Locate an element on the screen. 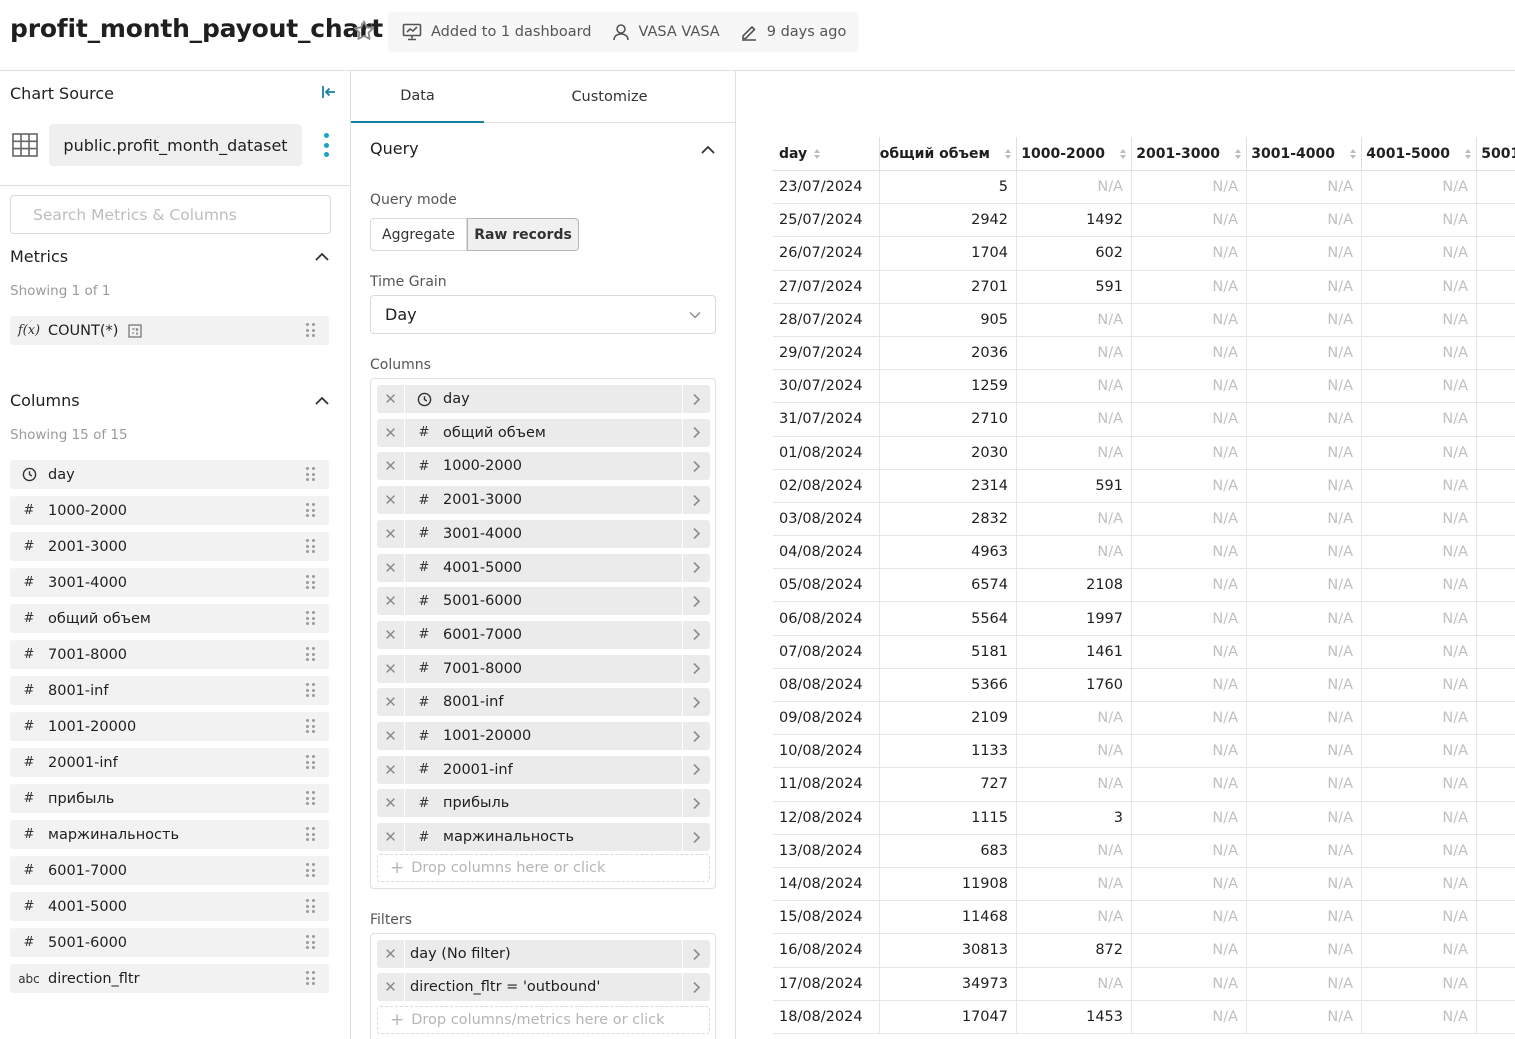 This screenshot has width=1515, height=1039. chart-title: profit_month_payout_chart is located at coordinates (196, 28).